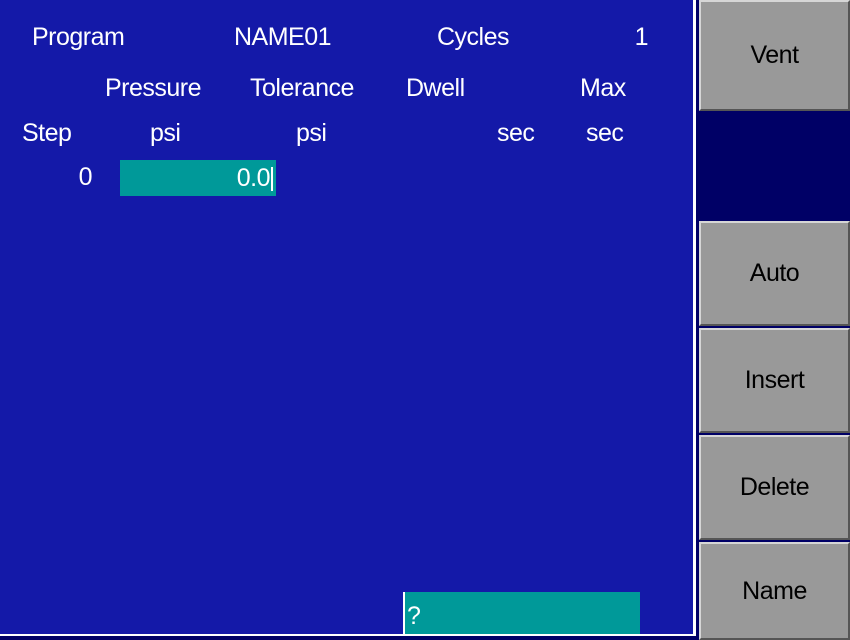 The width and height of the screenshot is (850, 640). I want to click on vent-button: Vent, so click(774, 55).